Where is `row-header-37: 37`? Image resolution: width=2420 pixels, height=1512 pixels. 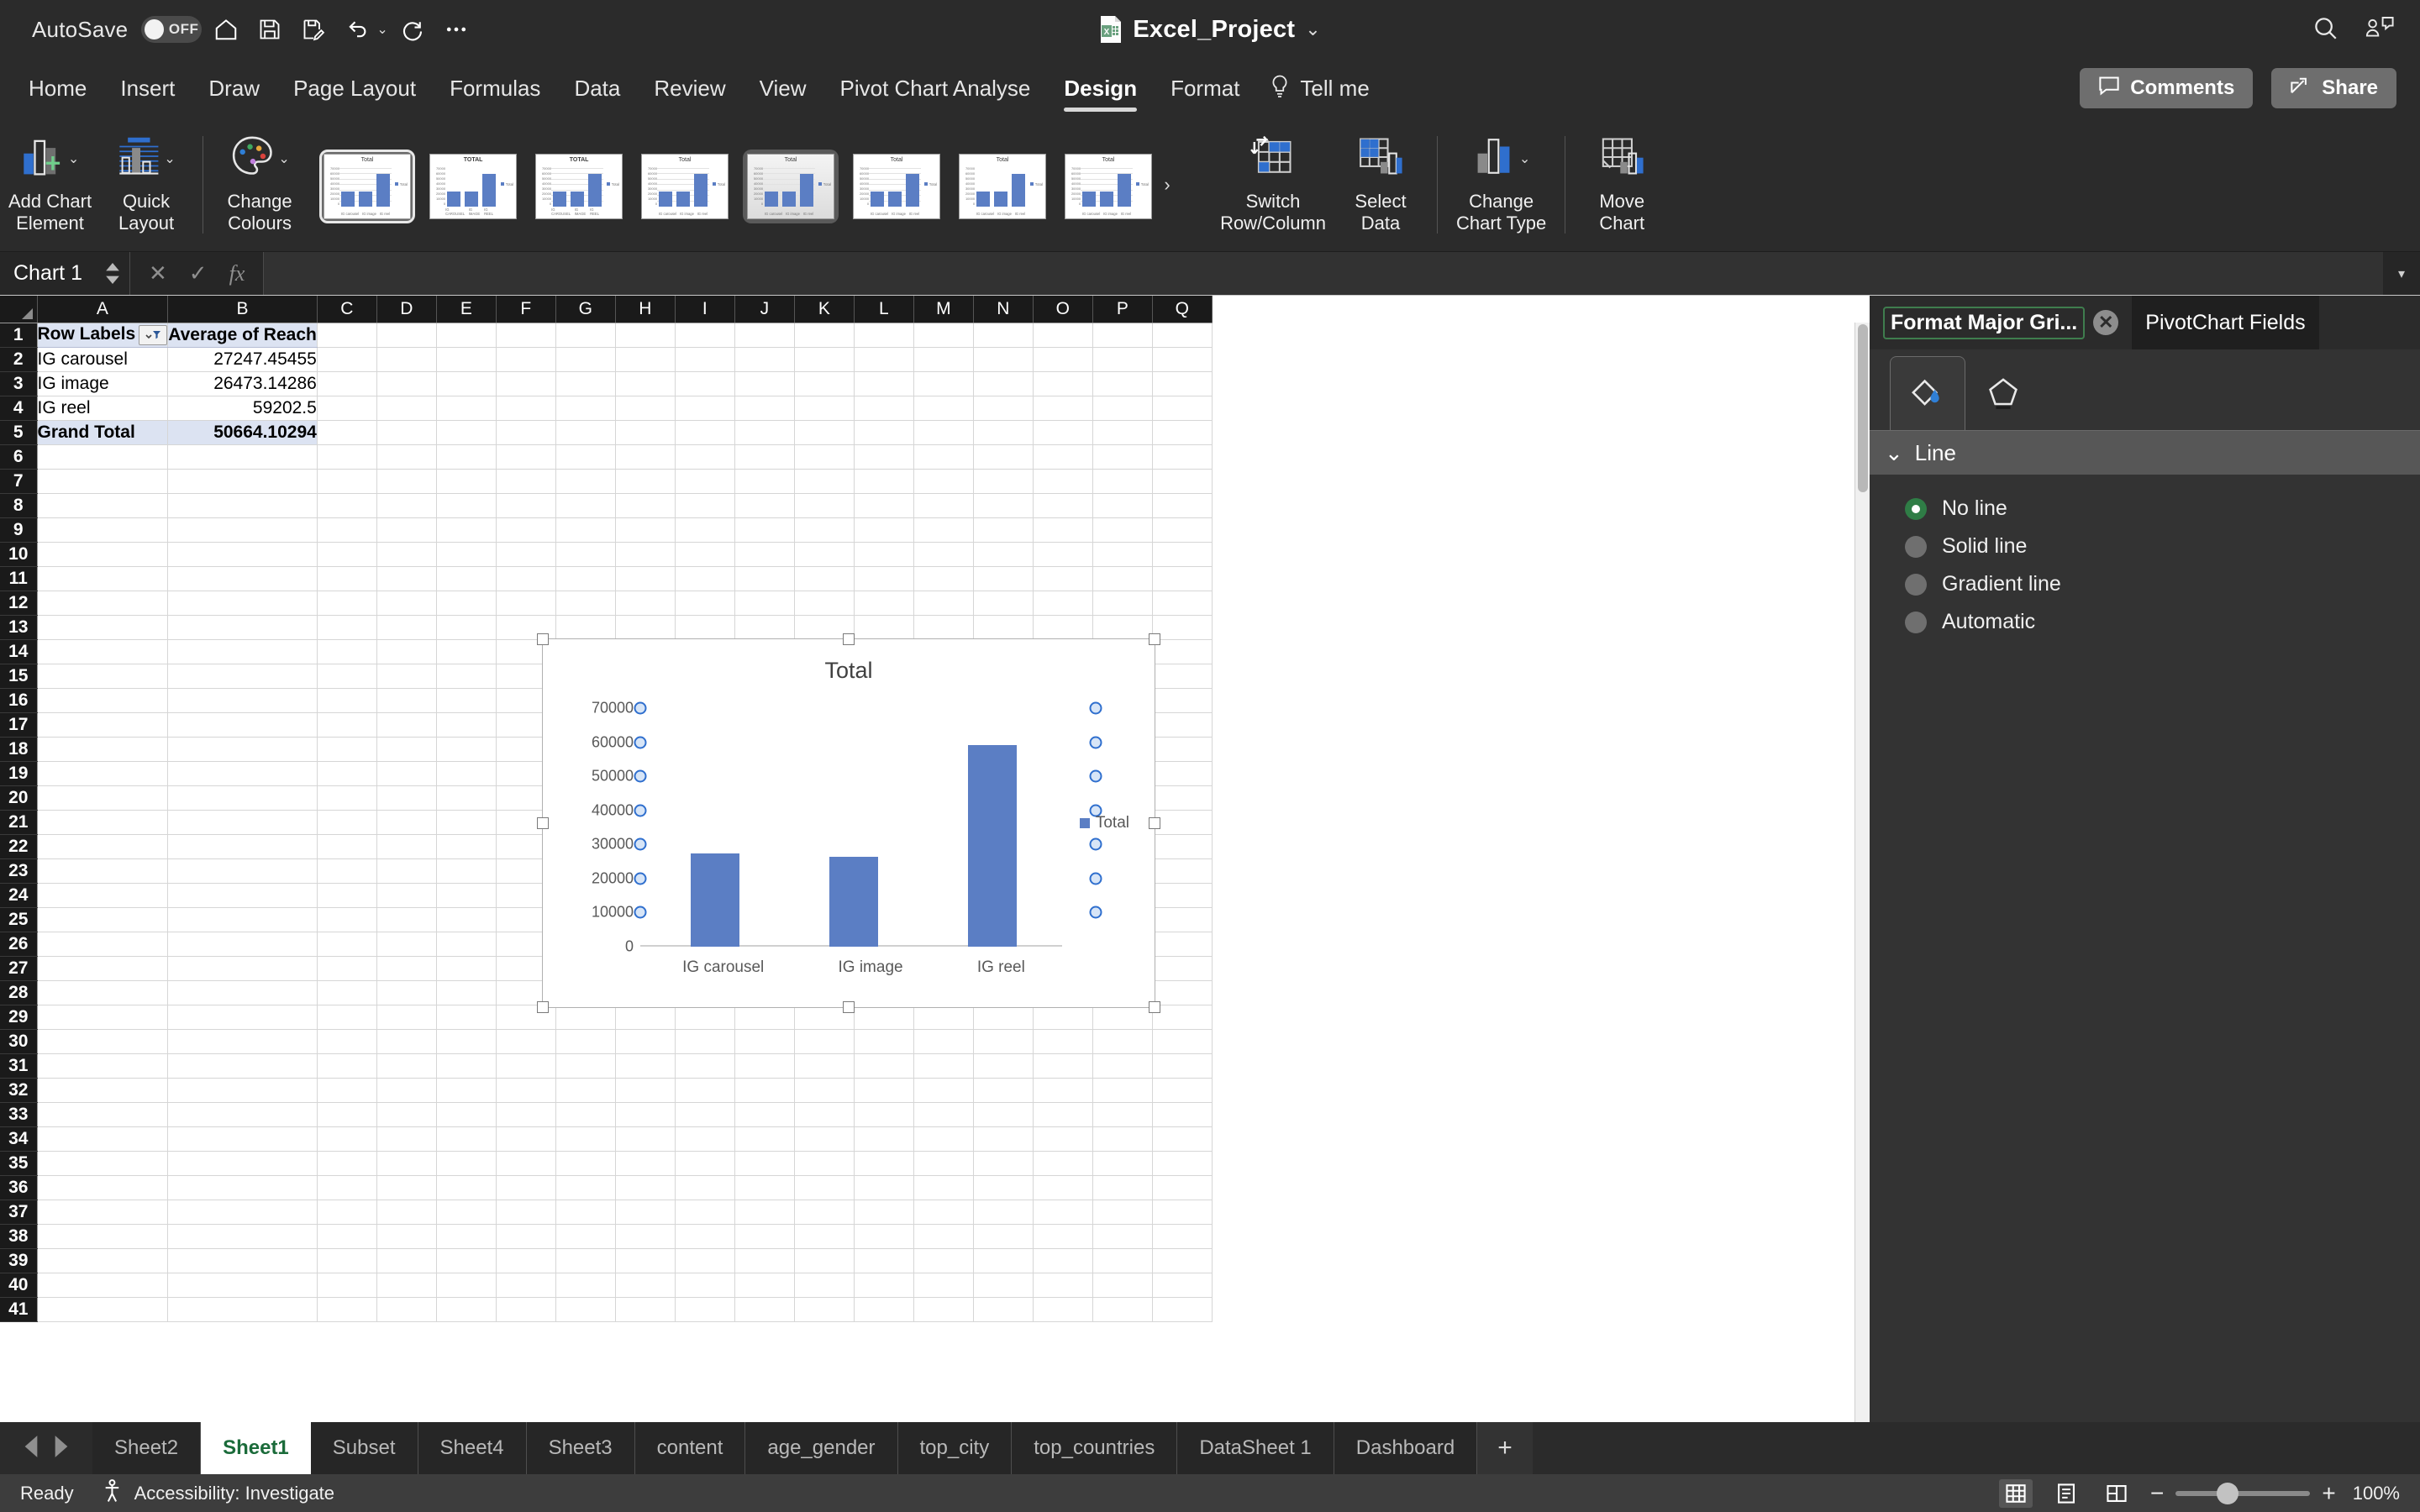 row-header-37: 37 is located at coordinates (19, 1212).